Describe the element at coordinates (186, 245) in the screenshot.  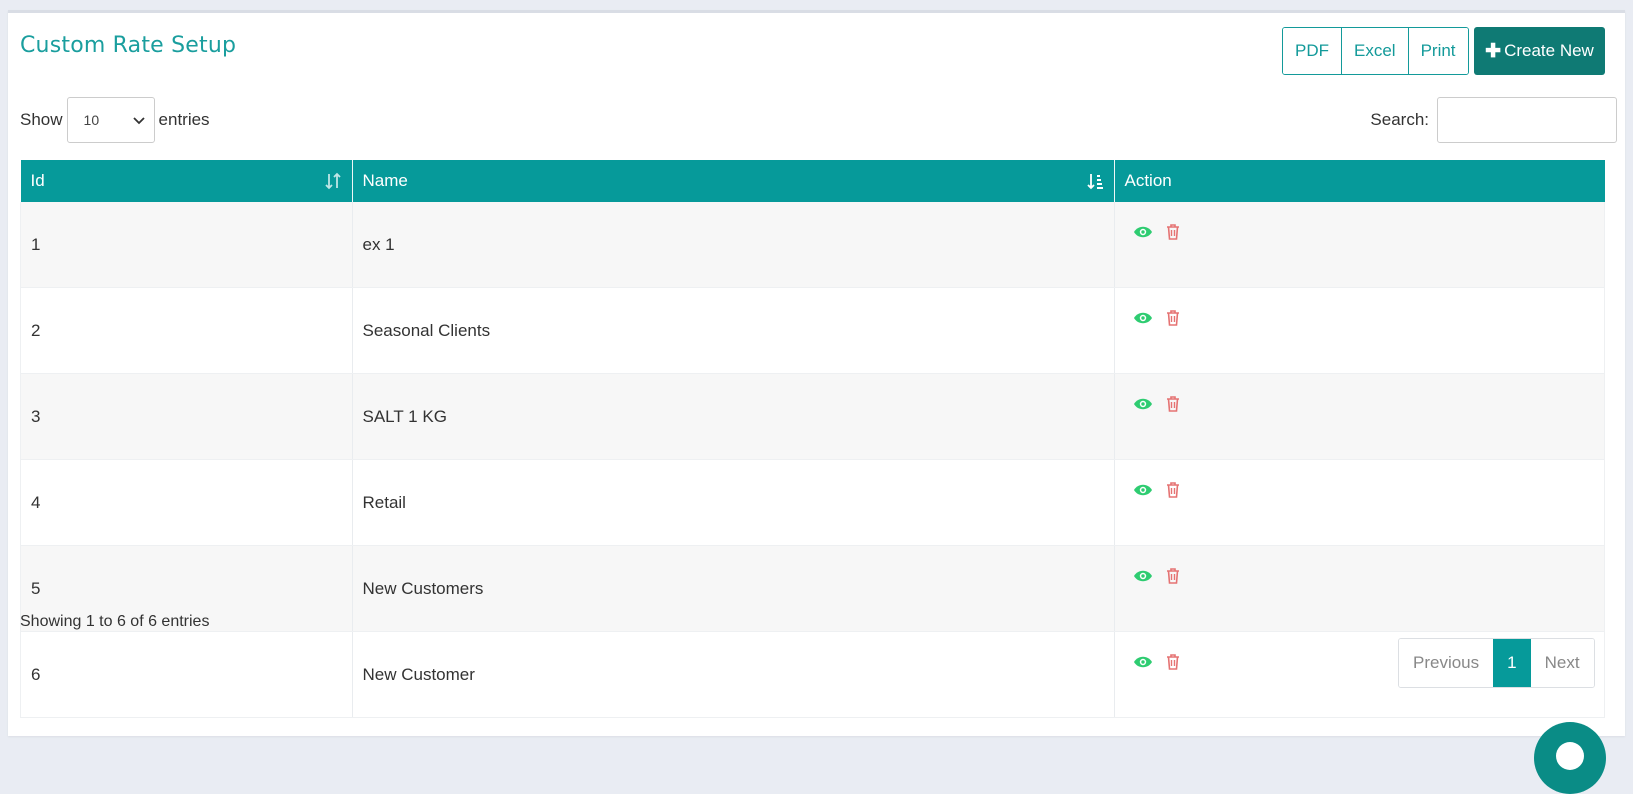
I see `cell-id: 1` at that location.